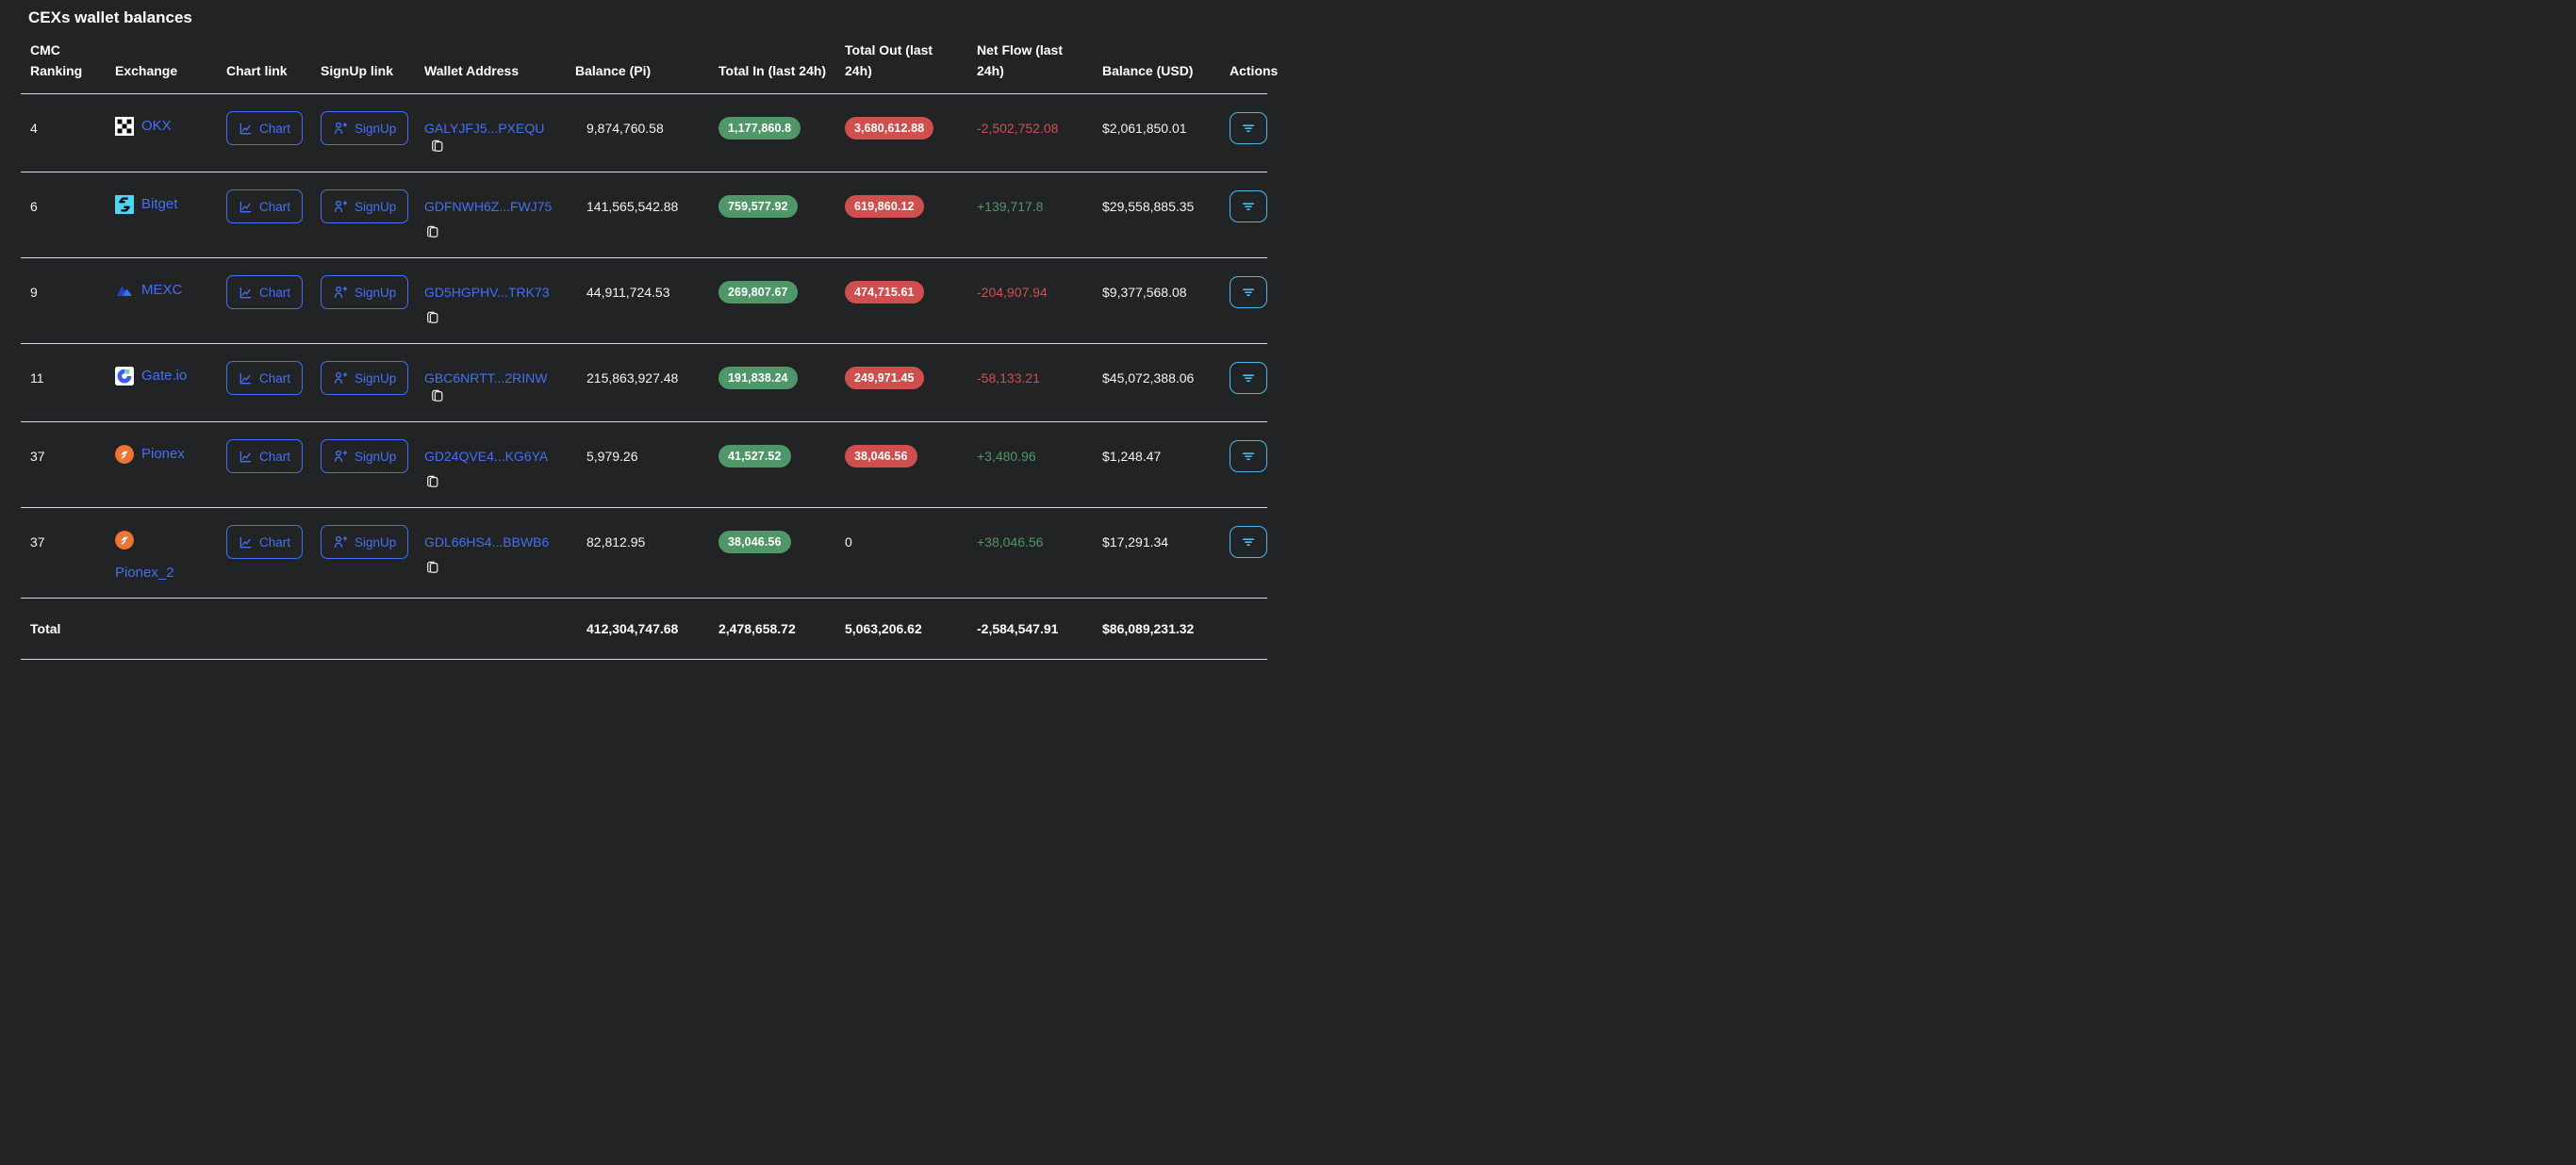  What do you see at coordinates (637, 132) in the screenshot?
I see `balance-pi-value: 9,874,760.58` at bounding box center [637, 132].